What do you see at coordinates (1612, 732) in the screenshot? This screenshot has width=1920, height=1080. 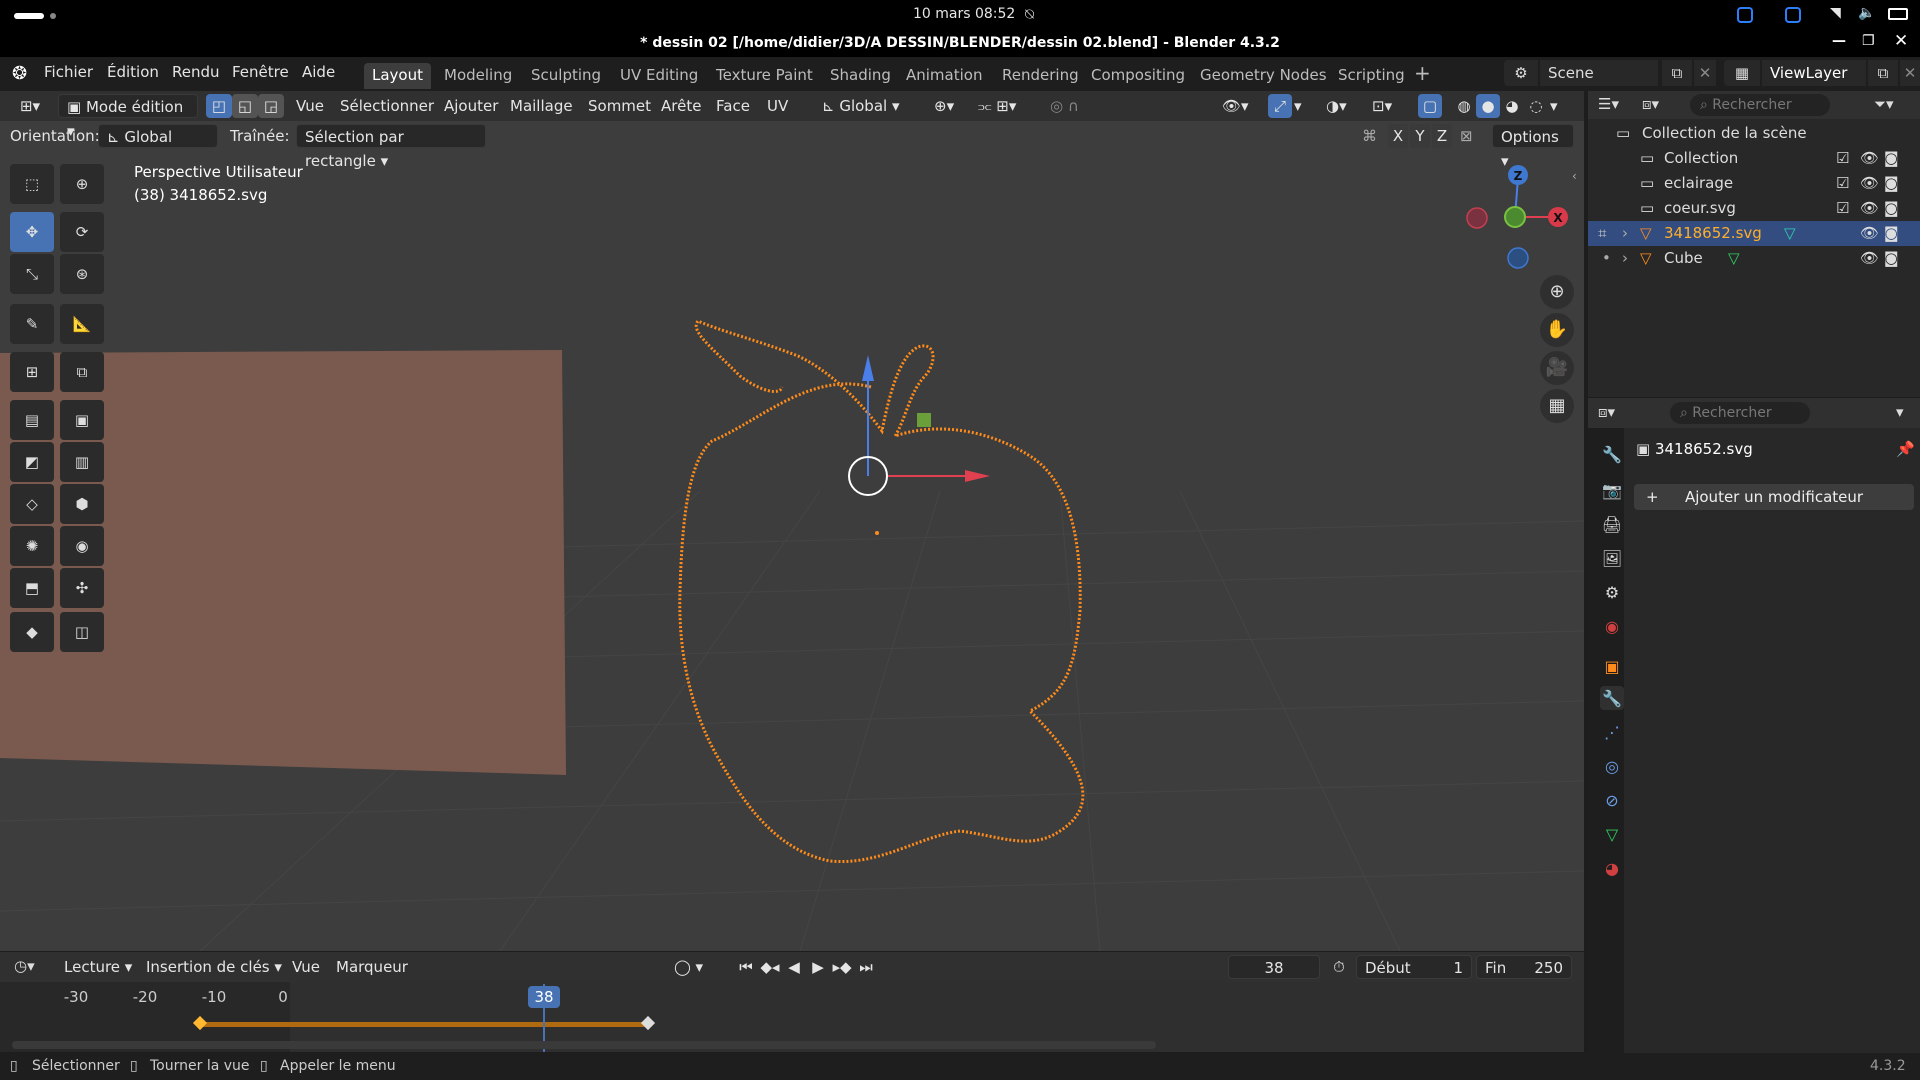 I see `particles-tab-icon: ⋰` at bounding box center [1612, 732].